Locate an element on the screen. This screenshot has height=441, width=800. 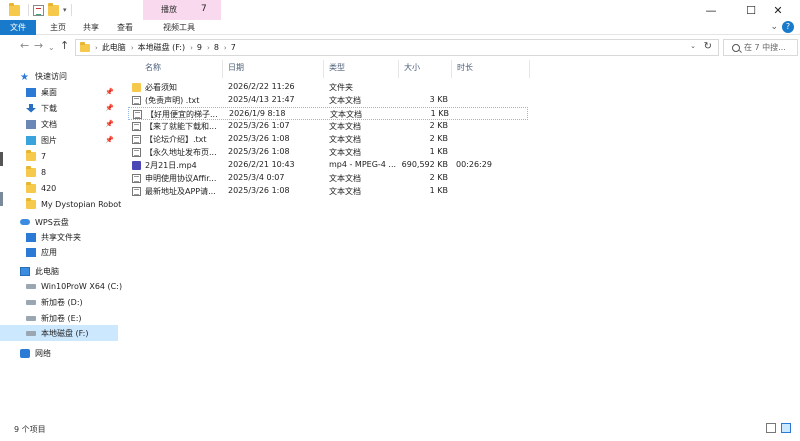
sidebar-item-drive-c: Win10ProW X64 (C:) is located at coordinates (61, 286).